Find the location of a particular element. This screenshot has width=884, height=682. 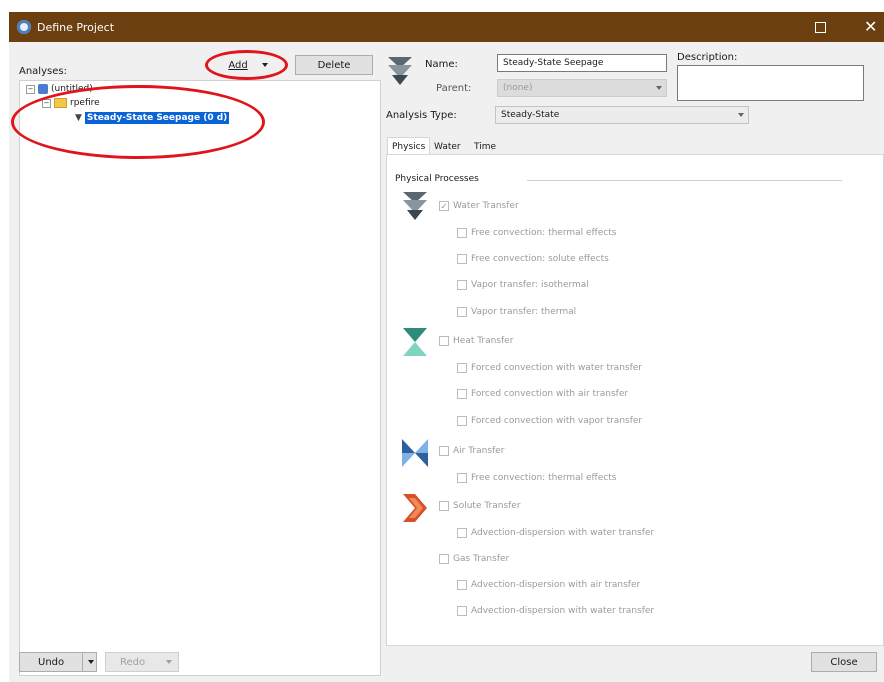

tab-physics: Physics is located at coordinates (409, 146).